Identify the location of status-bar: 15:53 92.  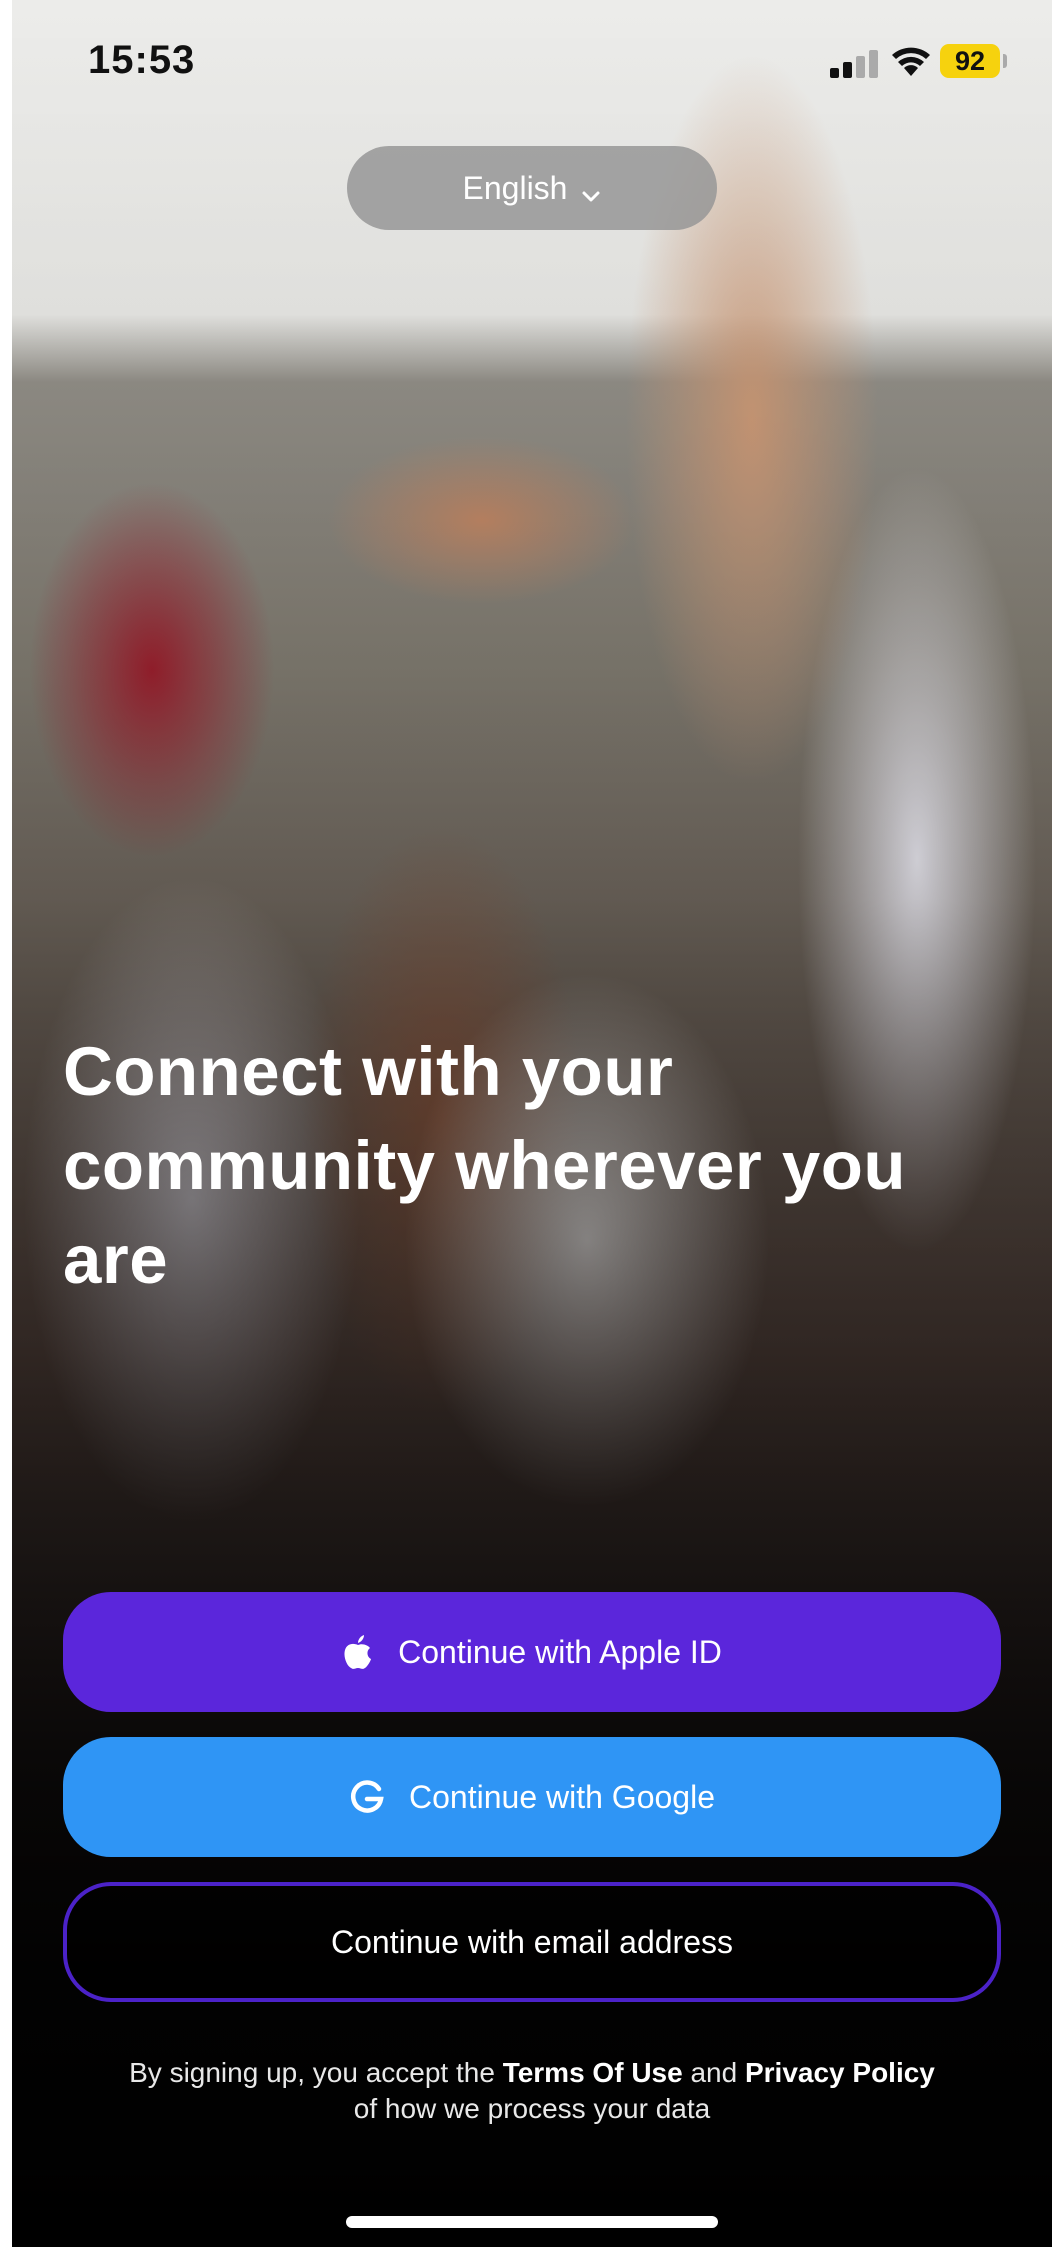
(532, 60).